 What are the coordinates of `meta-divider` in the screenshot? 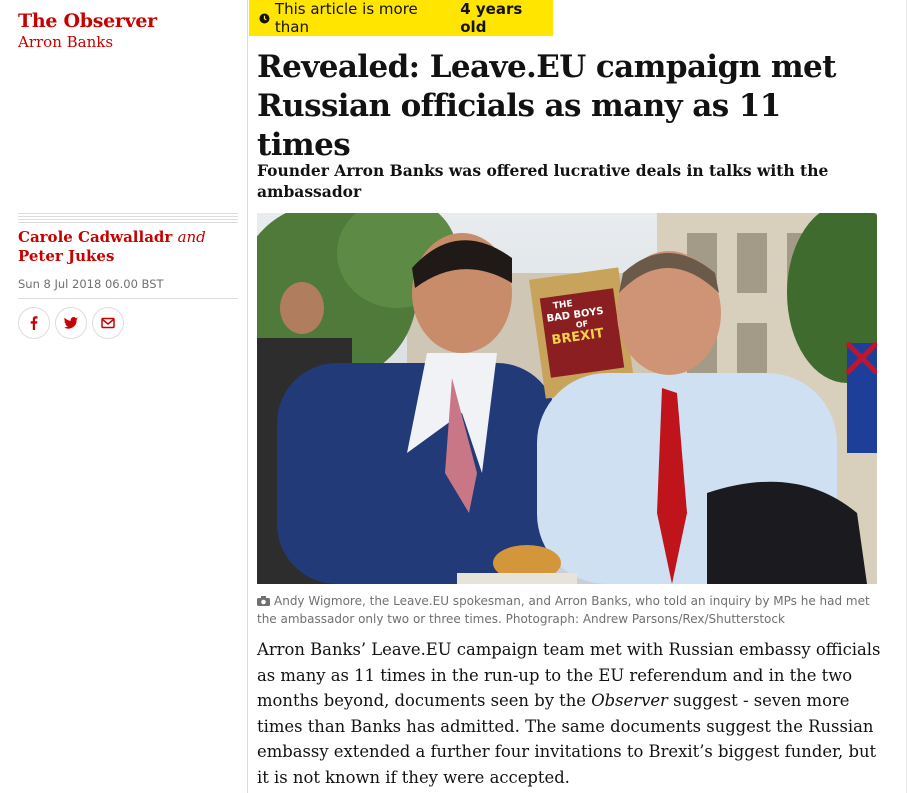 It's located at (128, 218).